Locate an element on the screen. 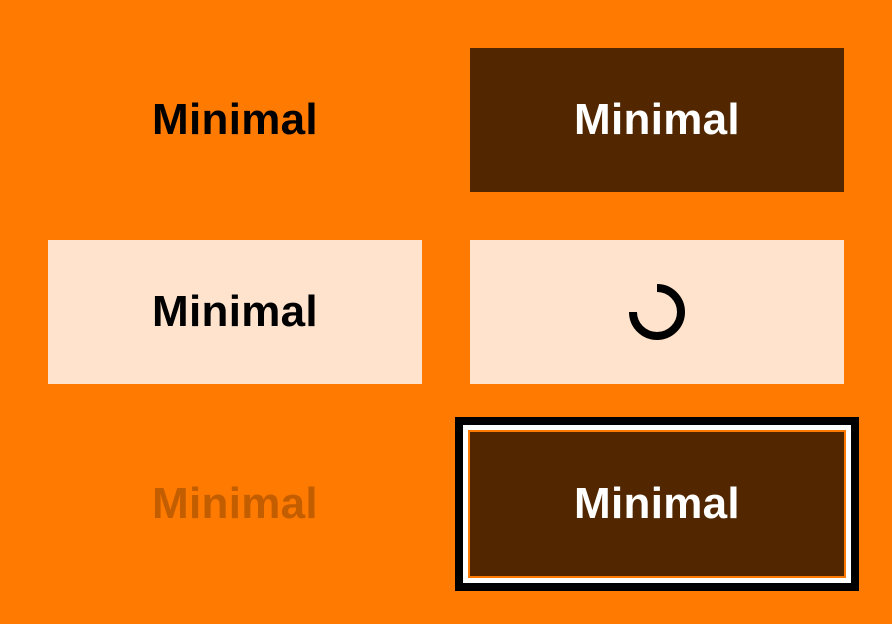 The width and height of the screenshot is (892, 624). minimal-button-hover: Minimal is located at coordinates (657, 120).